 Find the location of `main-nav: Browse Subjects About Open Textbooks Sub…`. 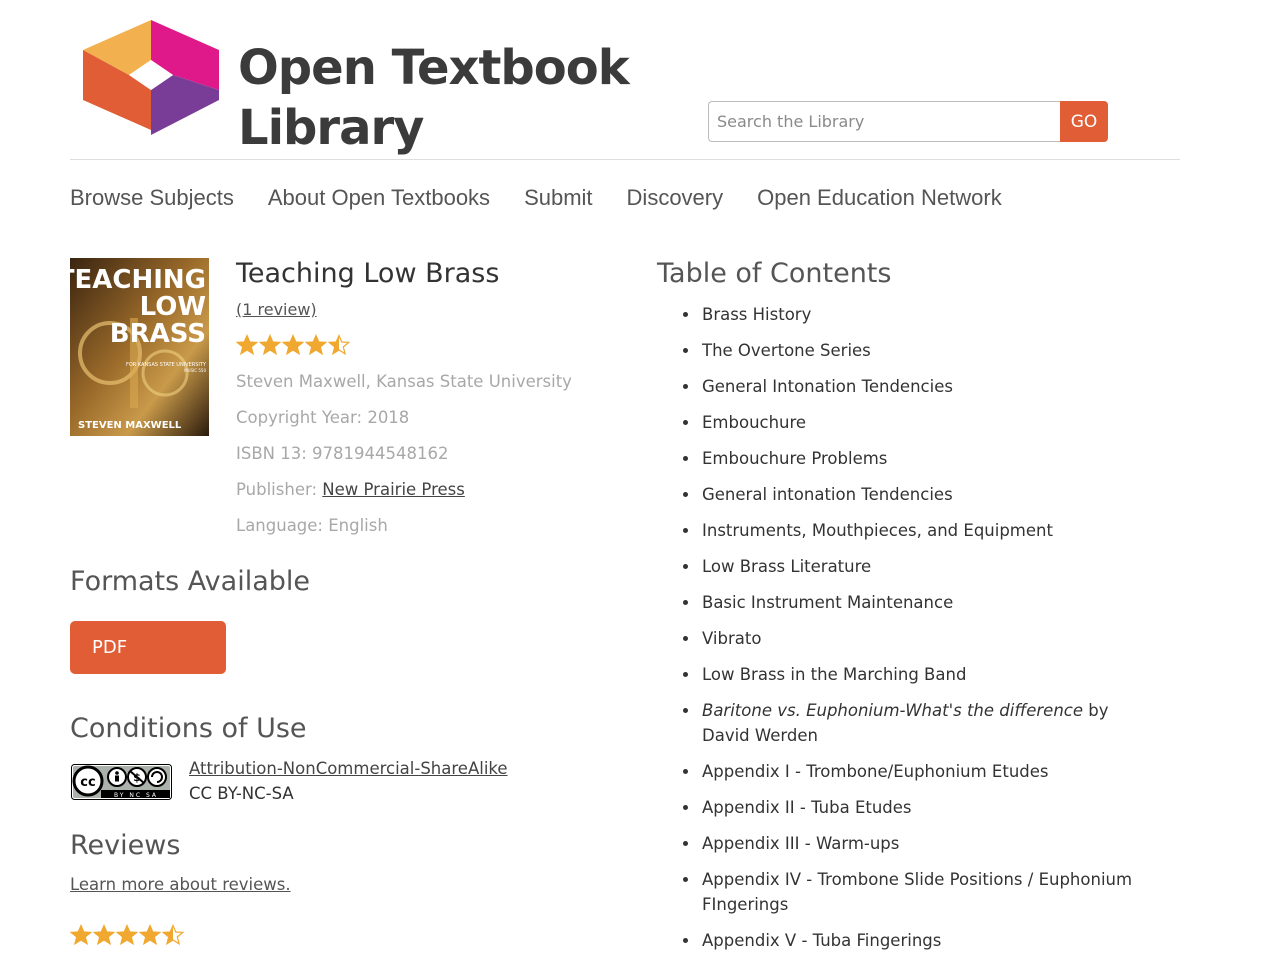

main-nav: Browse Subjects About Open Textbooks Sub… is located at coordinates (553, 198).